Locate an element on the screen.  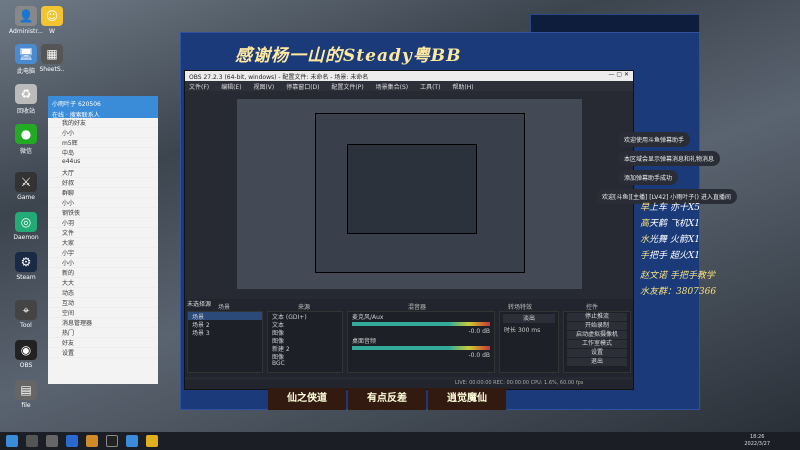
qq-icon is located at coordinates (132, 441).